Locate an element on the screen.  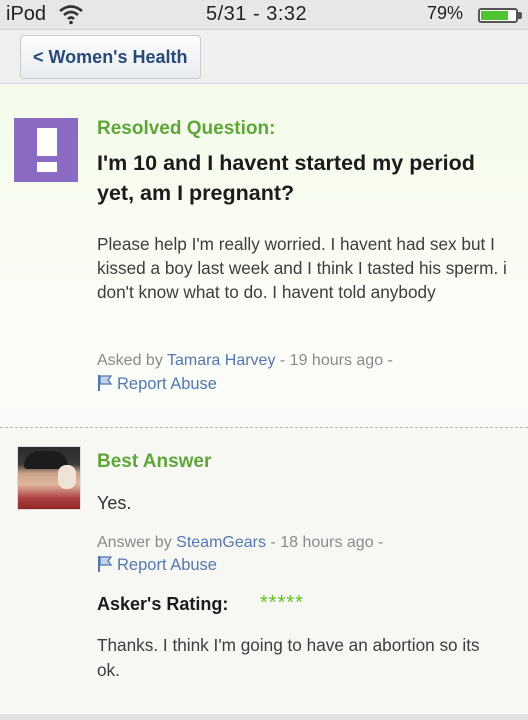
asked-prefix: Asked by is located at coordinates (130, 360).